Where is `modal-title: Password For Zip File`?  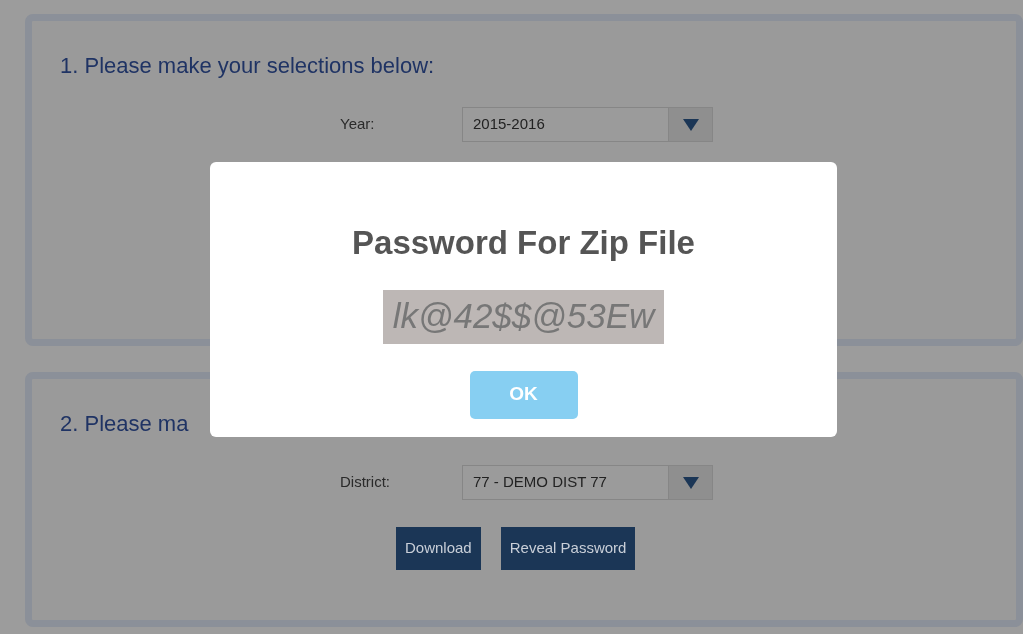
modal-title: Password For Zip File is located at coordinates (523, 243).